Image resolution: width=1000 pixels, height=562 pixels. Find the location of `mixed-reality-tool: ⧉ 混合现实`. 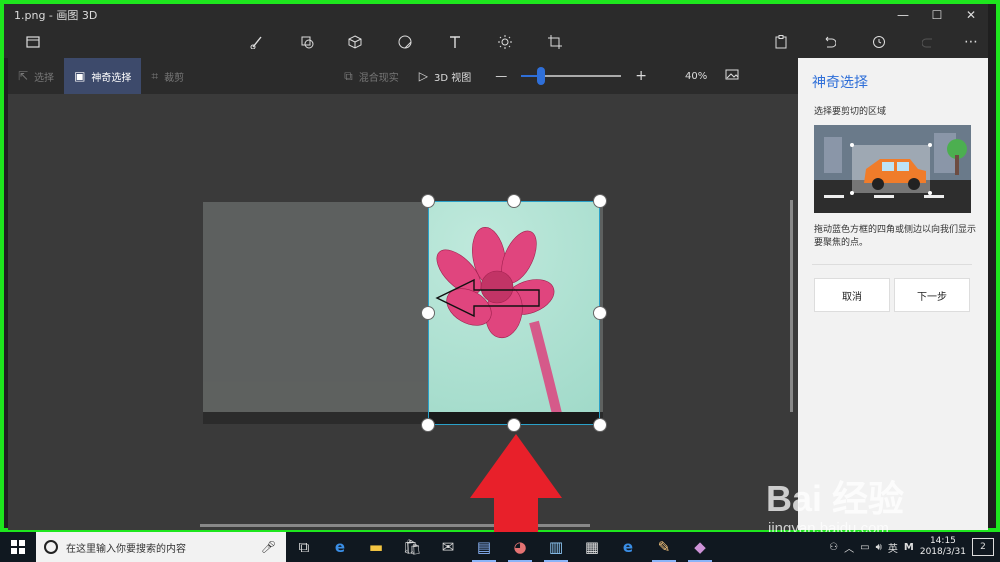

mixed-reality-tool: ⧉ 混合现实 is located at coordinates (371, 76).